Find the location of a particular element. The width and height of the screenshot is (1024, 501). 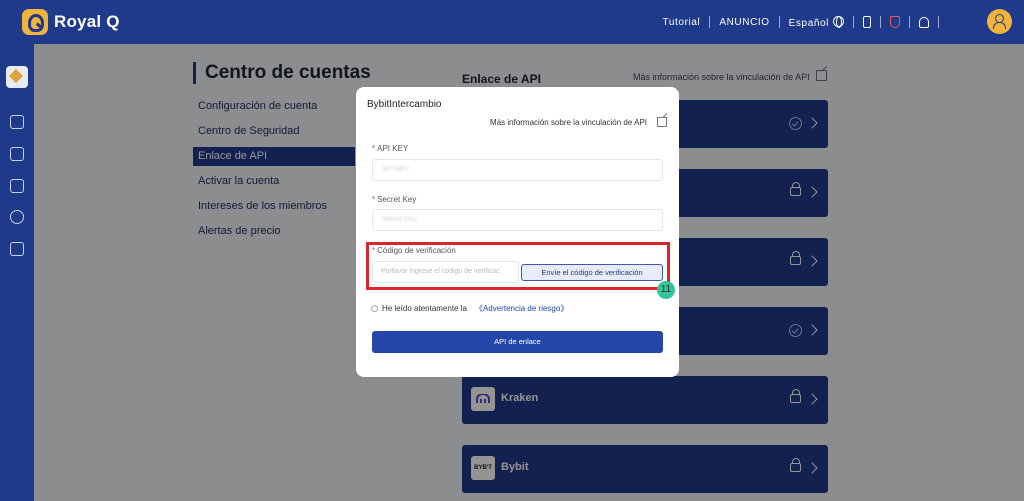

royalq-logo-icon is located at coordinates (35, 22).